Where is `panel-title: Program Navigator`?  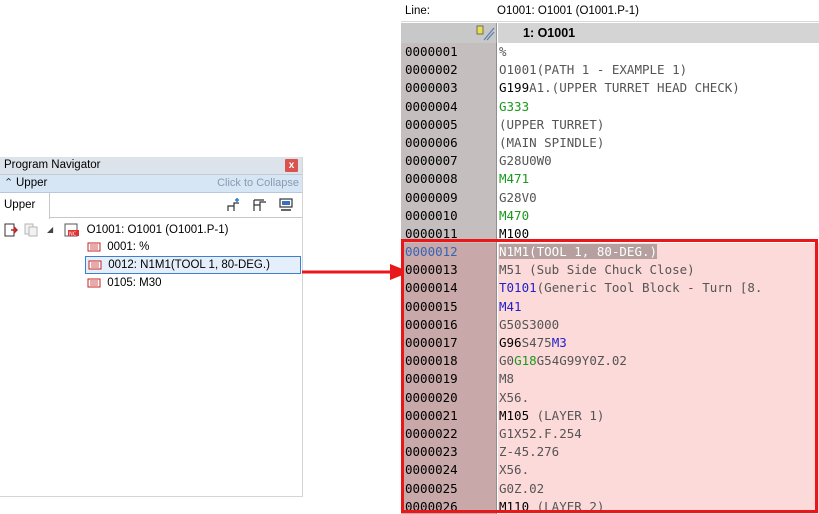
panel-title: Program Navigator is located at coordinates (52, 165).